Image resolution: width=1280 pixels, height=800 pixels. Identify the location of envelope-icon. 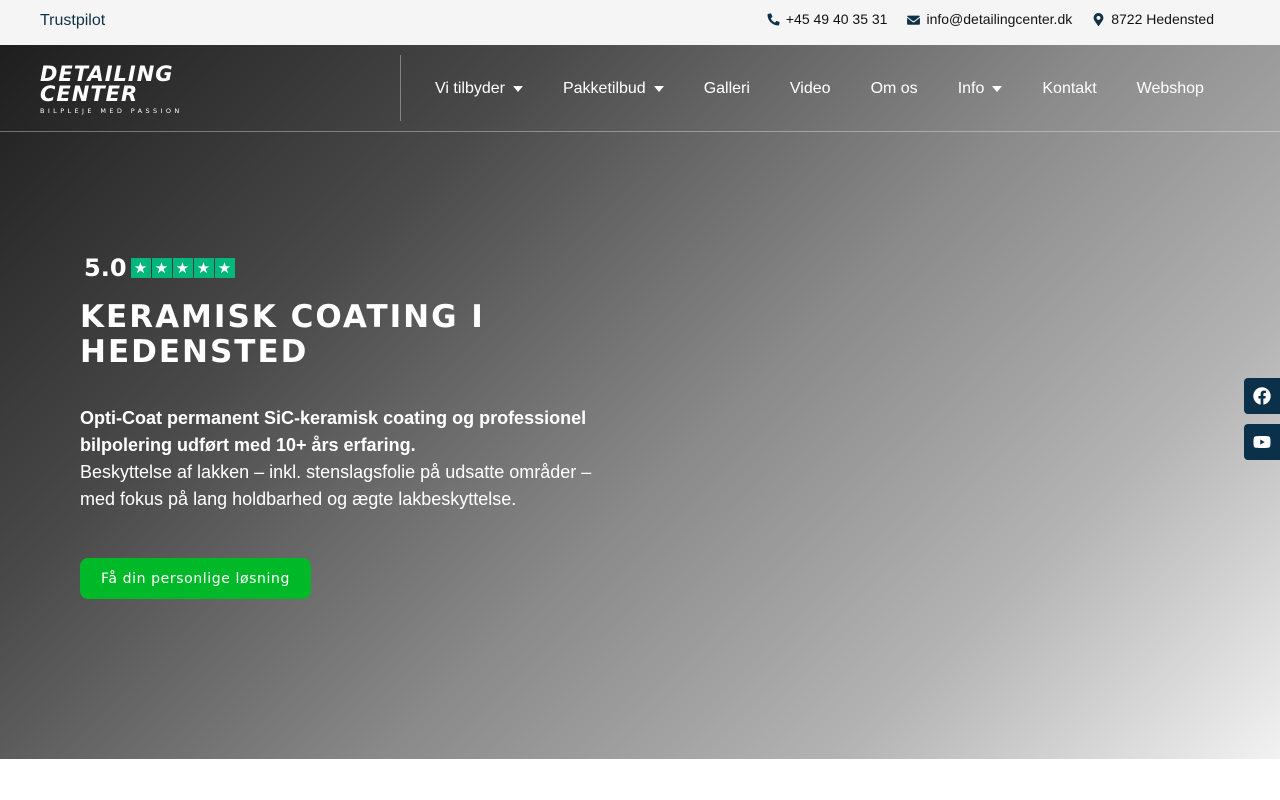
(914, 20).